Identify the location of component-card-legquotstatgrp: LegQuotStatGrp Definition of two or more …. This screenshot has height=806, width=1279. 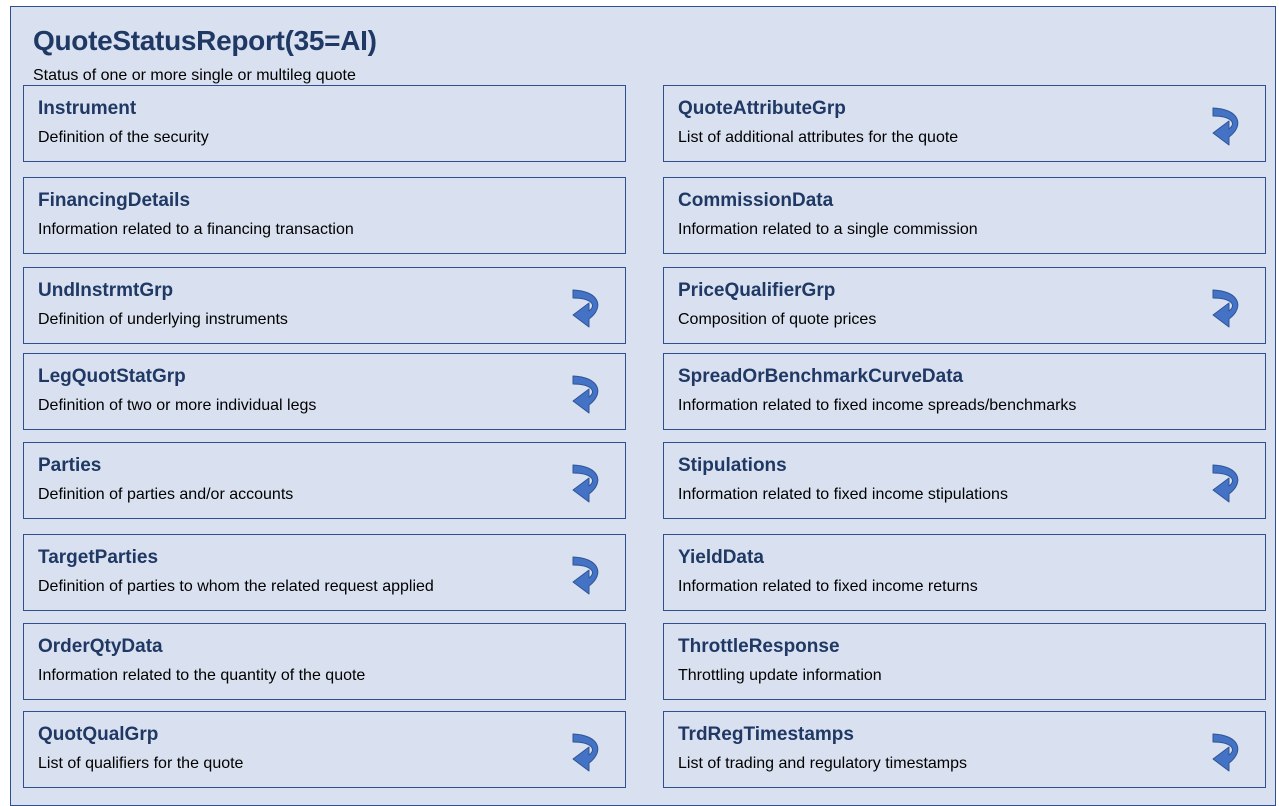
(324, 391).